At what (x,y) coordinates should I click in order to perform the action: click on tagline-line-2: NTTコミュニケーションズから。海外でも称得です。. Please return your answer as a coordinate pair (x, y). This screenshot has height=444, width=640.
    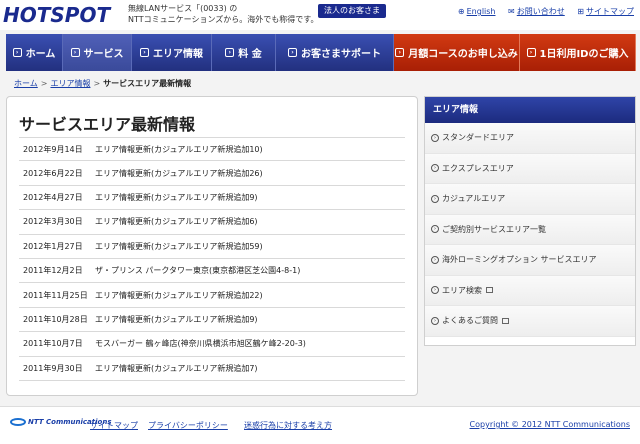
    Looking at the image, I should click on (223, 19).